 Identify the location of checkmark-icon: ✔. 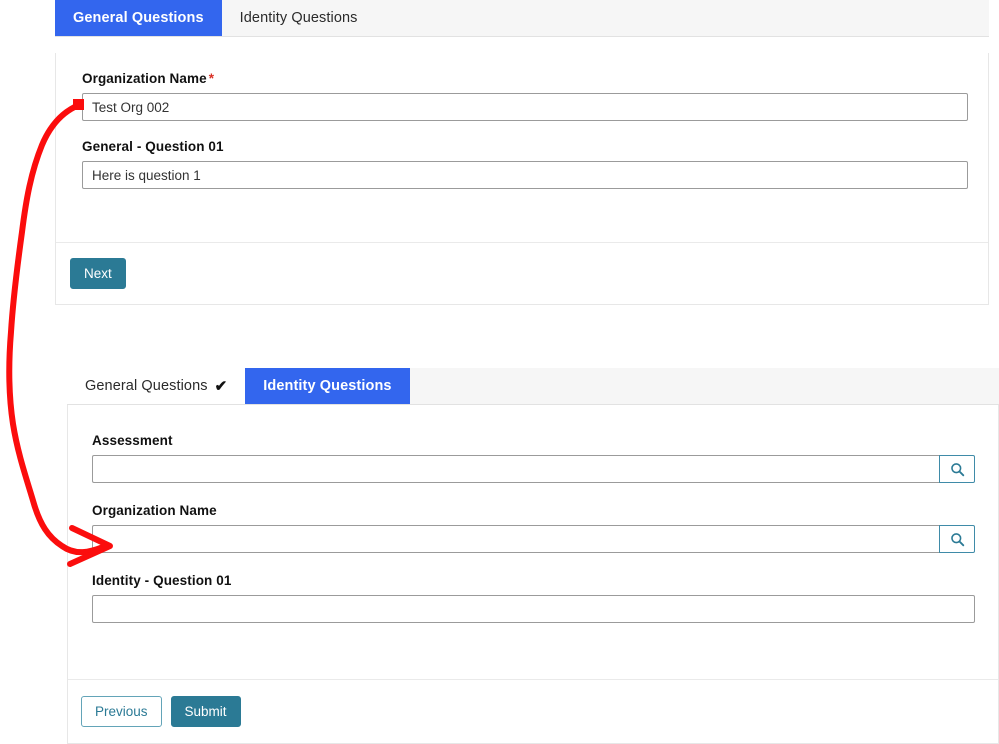
(221, 386).